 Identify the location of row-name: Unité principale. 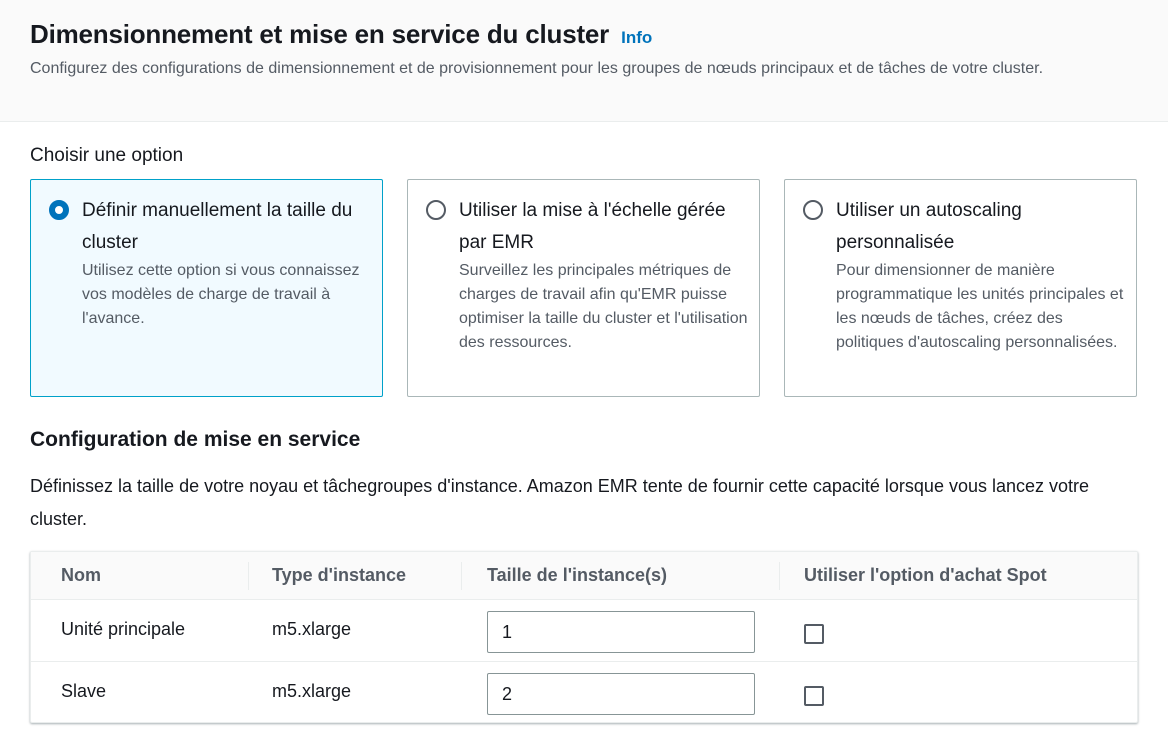
(123, 629).